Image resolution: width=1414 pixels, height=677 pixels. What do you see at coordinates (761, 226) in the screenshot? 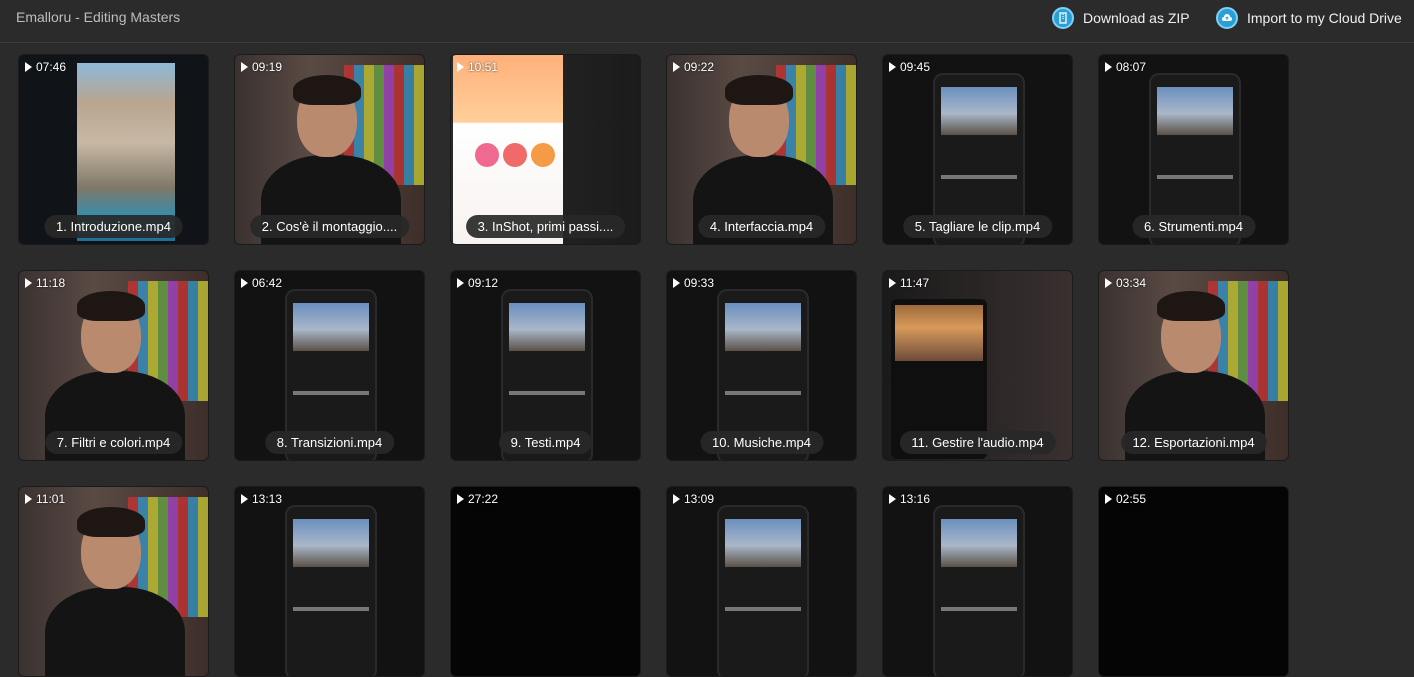
I see `video-filename: 4. Interfaccia.mp4` at bounding box center [761, 226].